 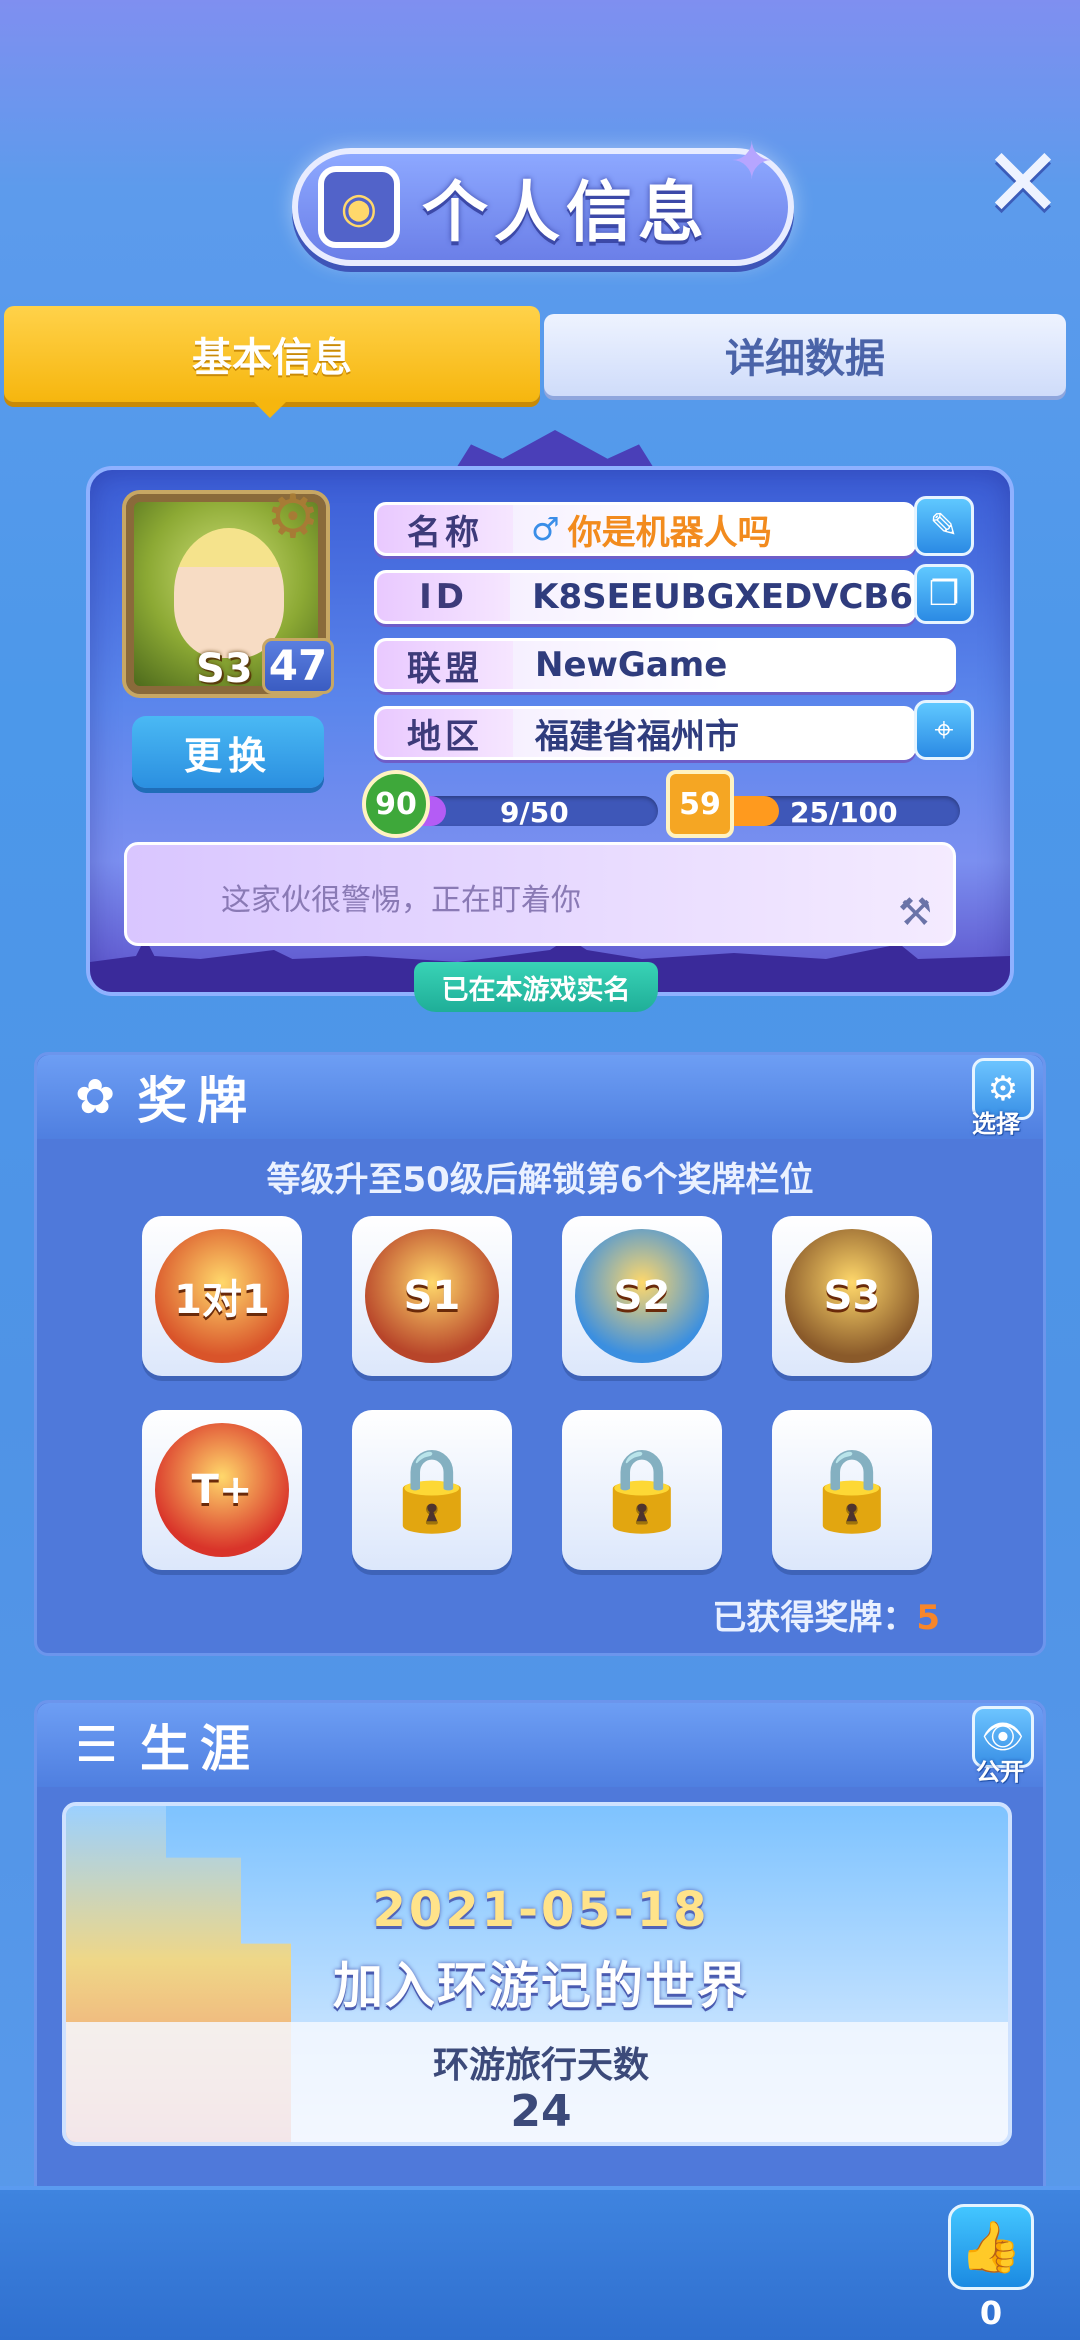 What do you see at coordinates (224, 669) in the screenshot?
I see `avatar-season-badge: S3` at bounding box center [224, 669].